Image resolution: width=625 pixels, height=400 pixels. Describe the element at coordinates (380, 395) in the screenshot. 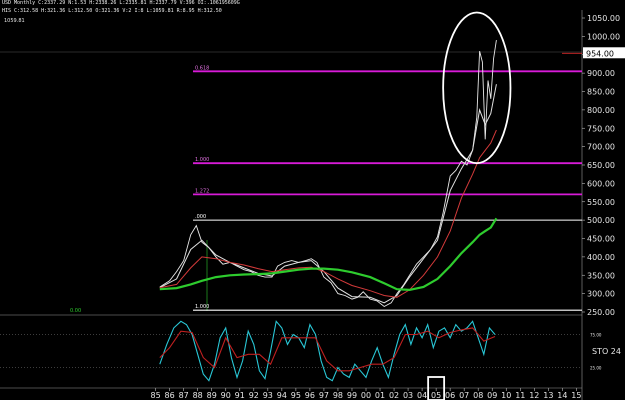

I see `x-tick-label-16: 01` at that location.